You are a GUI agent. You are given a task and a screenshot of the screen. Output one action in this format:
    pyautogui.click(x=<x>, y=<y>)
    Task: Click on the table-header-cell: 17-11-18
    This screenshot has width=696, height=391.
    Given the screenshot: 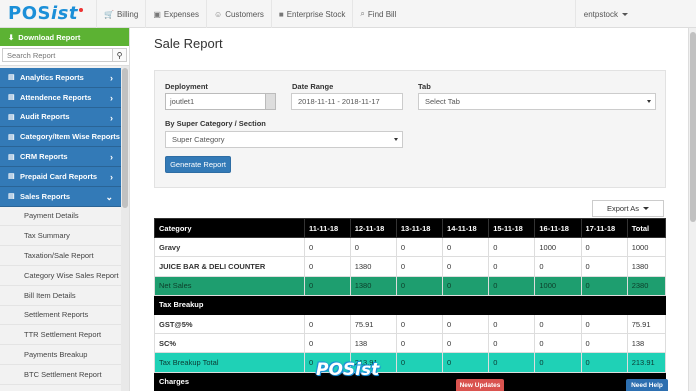 What is the action you would take?
    pyautogui.click(x=604, y=228)
    